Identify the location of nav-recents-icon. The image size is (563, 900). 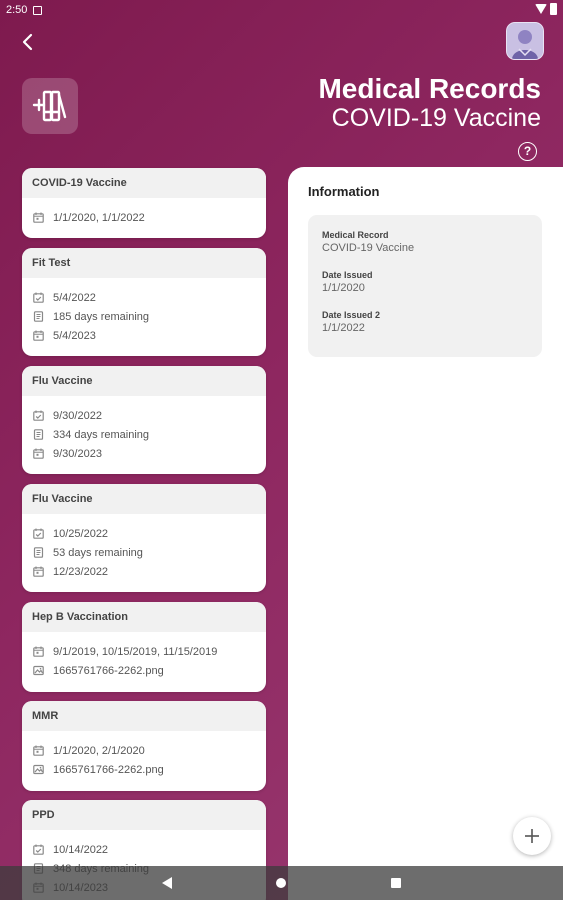
(396, 883).